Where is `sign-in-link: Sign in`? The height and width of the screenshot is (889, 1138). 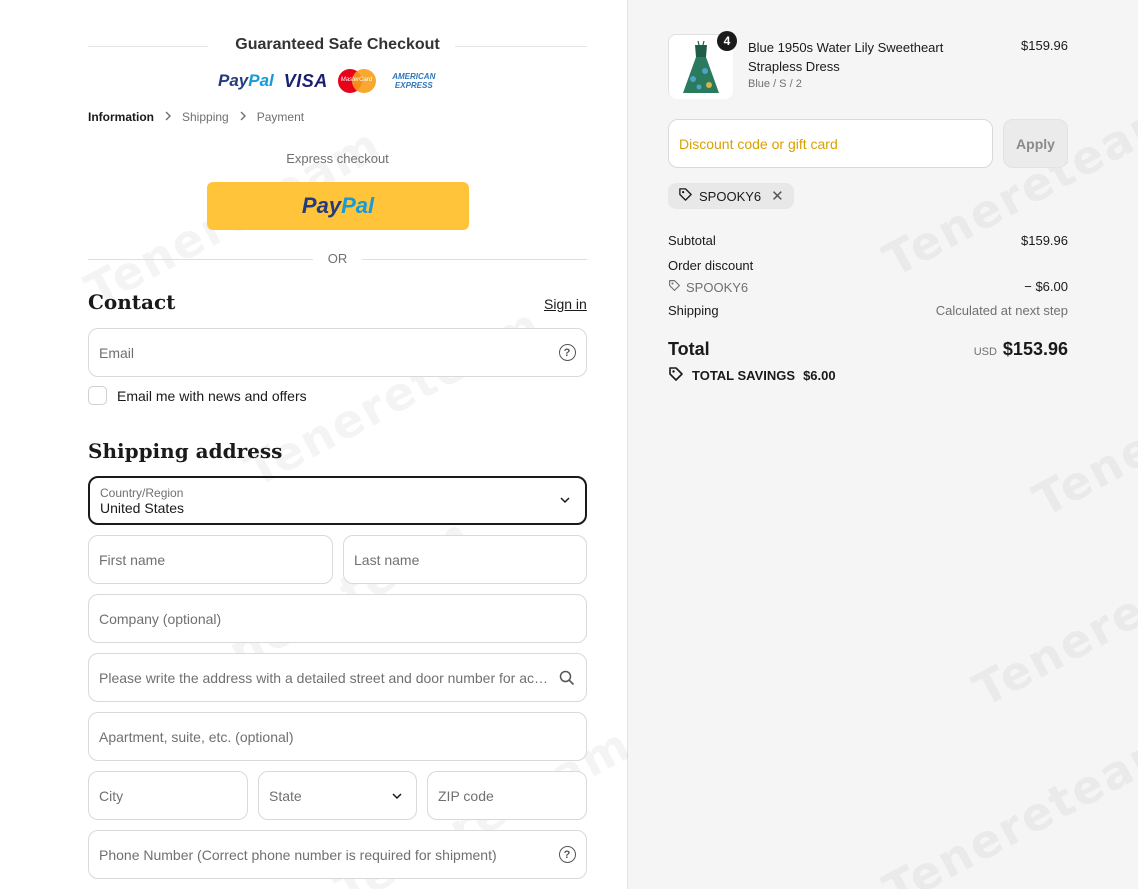
sign-in-link: Sign in is located at coordinates (565, 304).